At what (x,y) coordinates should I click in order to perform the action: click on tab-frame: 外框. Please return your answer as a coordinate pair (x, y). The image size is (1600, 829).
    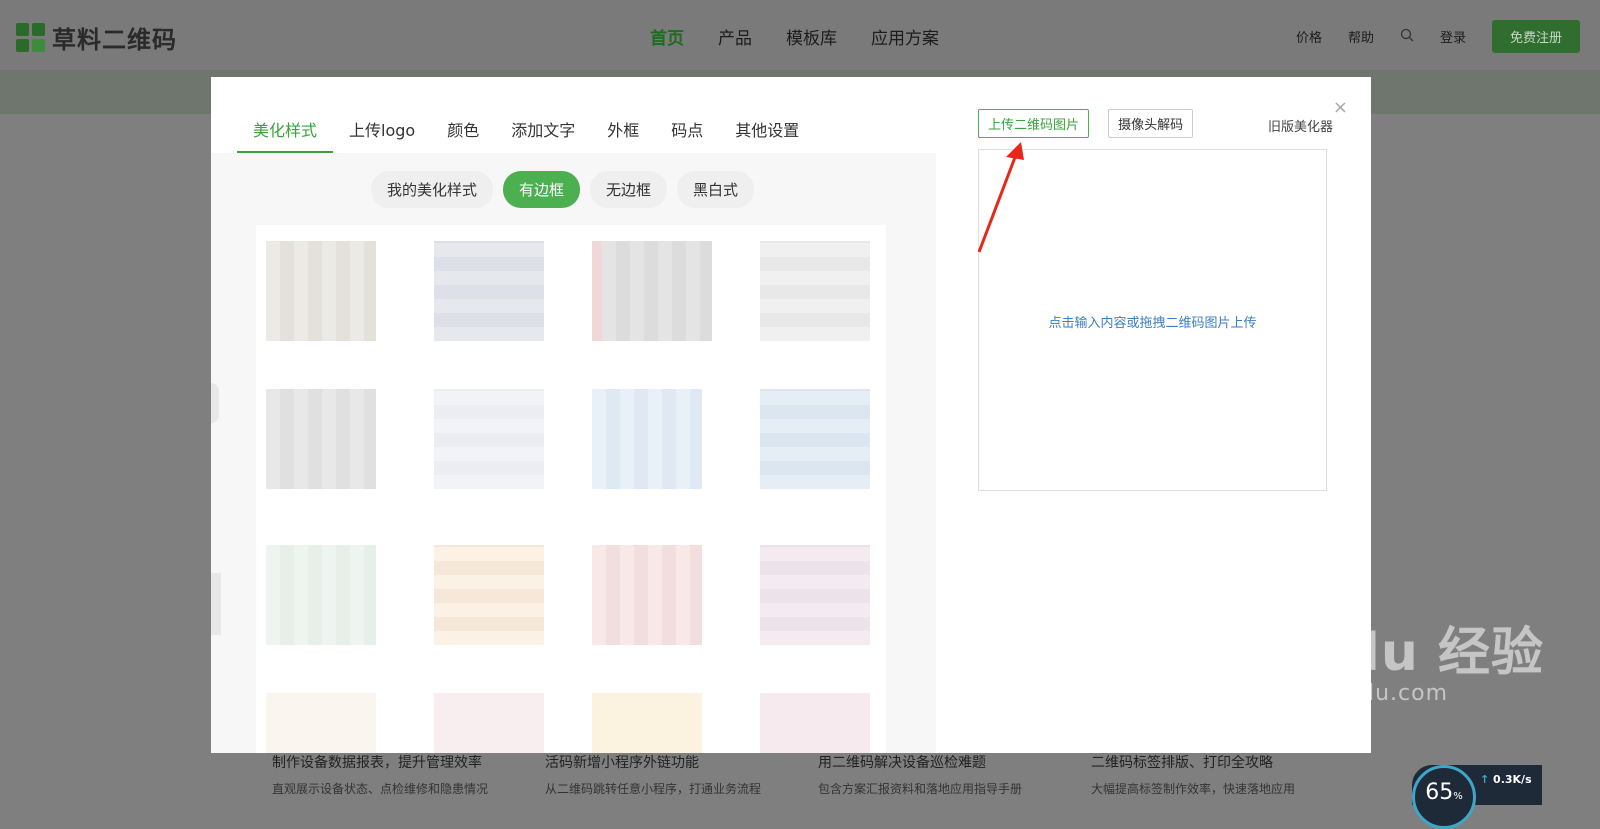
    Looking at the image, I should click on (623, 135).